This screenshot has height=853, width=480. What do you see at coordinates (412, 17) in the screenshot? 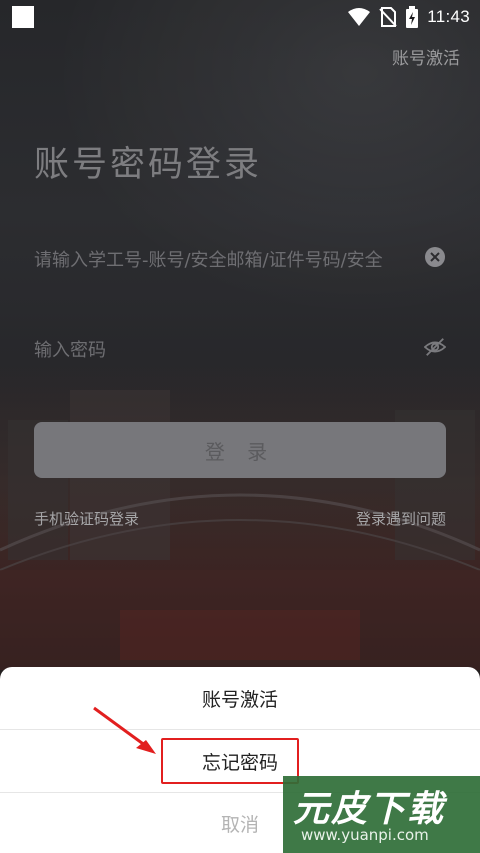
I see `battery-charging-icon` at bounding box center [412, 17].